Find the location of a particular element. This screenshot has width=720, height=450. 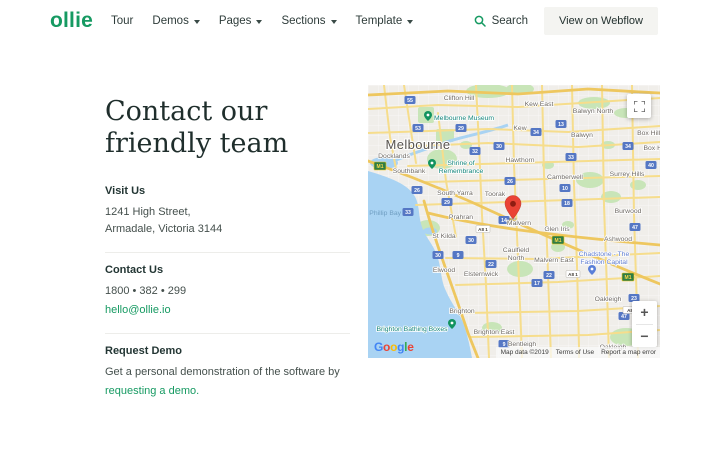

map-label-ashwood: Ashwood is located at coordinates (618, 239).